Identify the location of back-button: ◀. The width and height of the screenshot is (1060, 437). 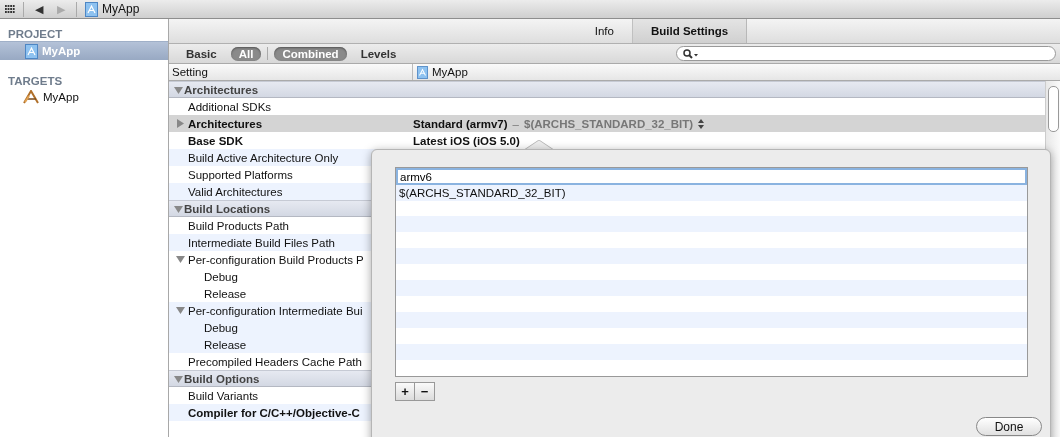
(39, 9).